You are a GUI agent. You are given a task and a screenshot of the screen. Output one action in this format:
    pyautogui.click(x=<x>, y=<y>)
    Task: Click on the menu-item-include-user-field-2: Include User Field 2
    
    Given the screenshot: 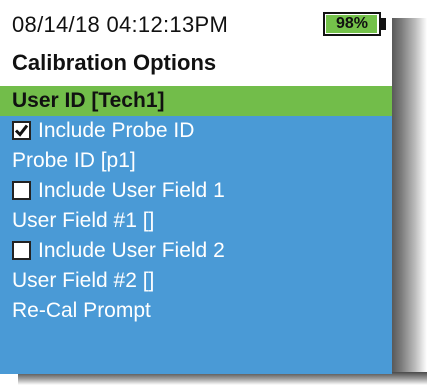 What is the action you would take?
    pyautogui.click(x=196, y=251)
    